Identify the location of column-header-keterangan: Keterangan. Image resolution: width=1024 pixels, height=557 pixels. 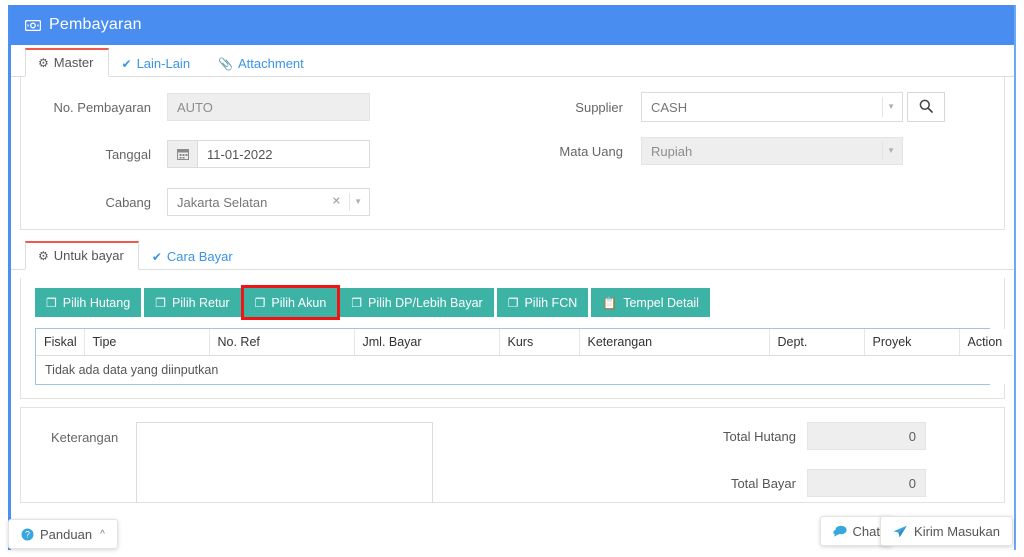
(674, 342).